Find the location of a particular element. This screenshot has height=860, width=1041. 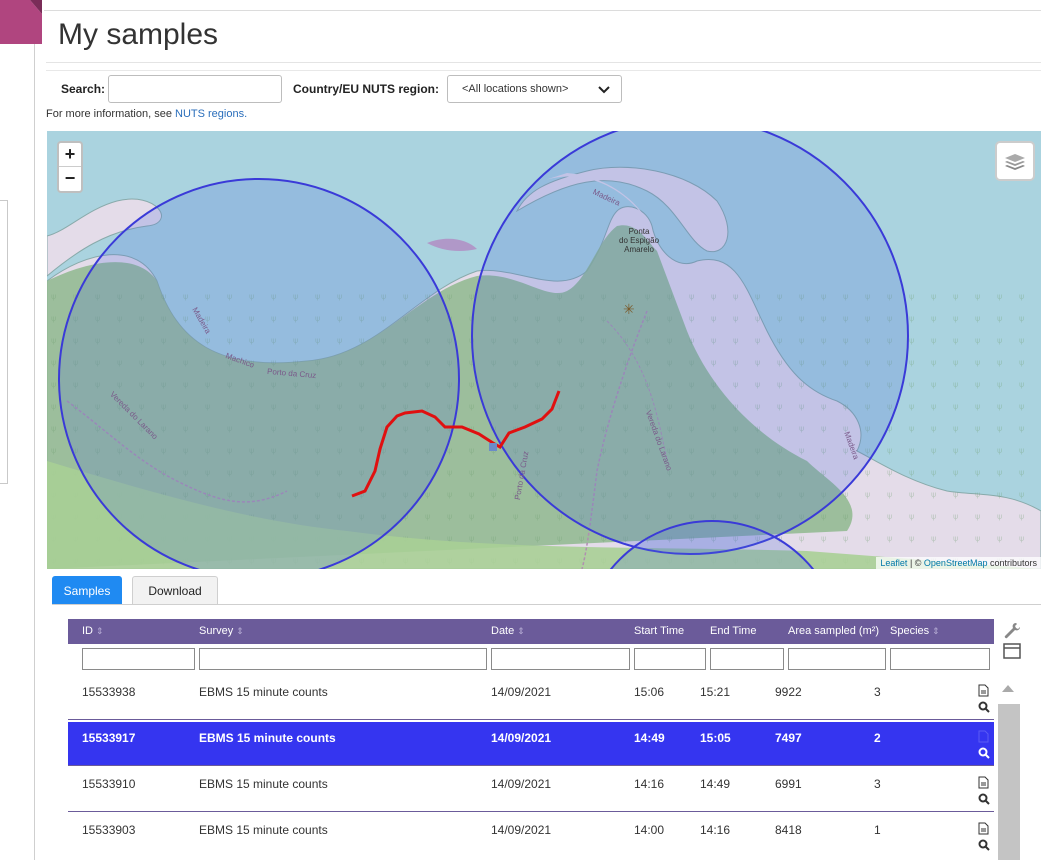

nuts-regions-link: NUTS regions. is located at coordinates (211, 114).